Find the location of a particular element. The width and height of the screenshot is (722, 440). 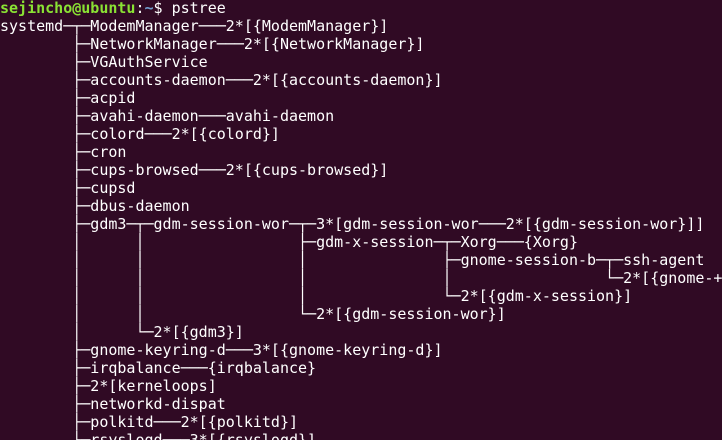

output-line: ├─VGAuthService is located at coordinates (104, 62).